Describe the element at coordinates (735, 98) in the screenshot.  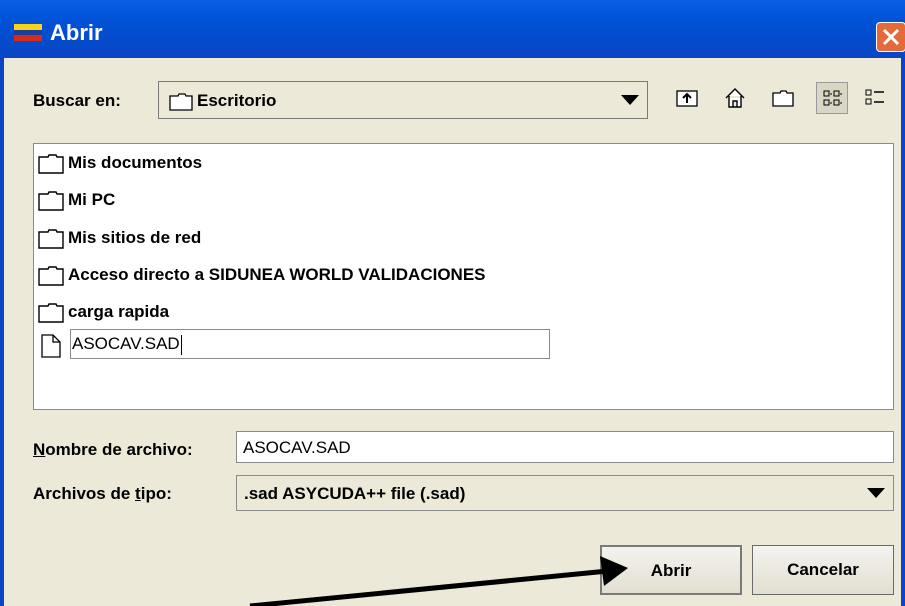
I see `home-icon` at that location.